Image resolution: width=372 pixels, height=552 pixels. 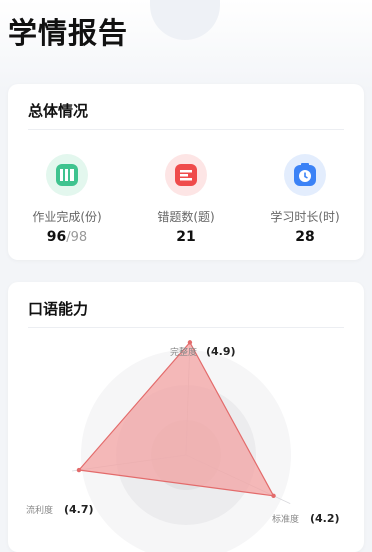 What do you see at coordinates (305, 175) in the screenshot?
I see `timer-icon` at bounding box center [305, 175].